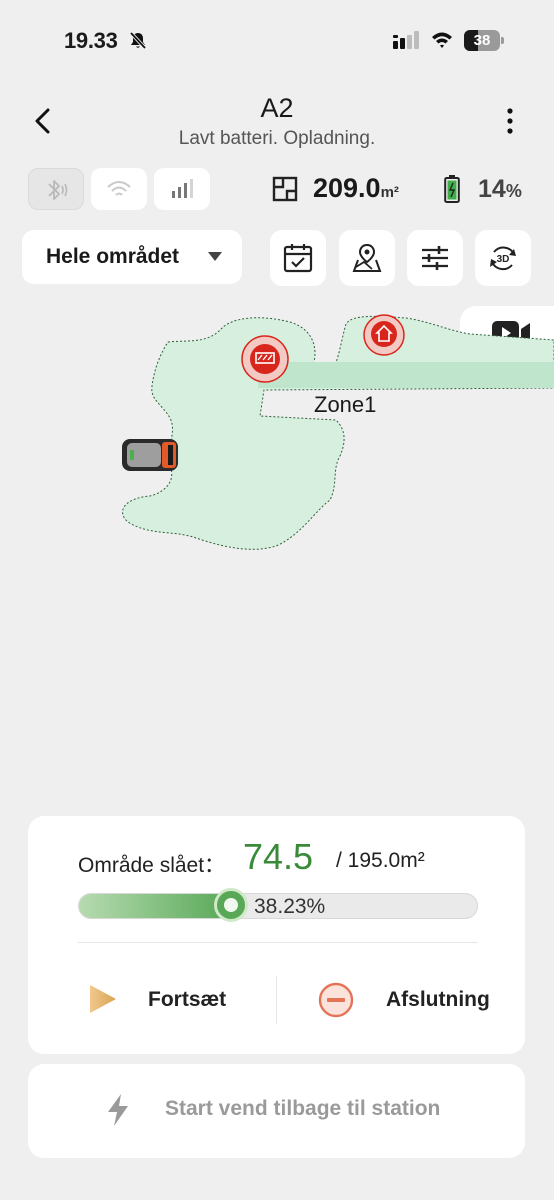 This screenshot has width=554, height=1200. I want to click on battery-charging-icon, so click(452, 189).